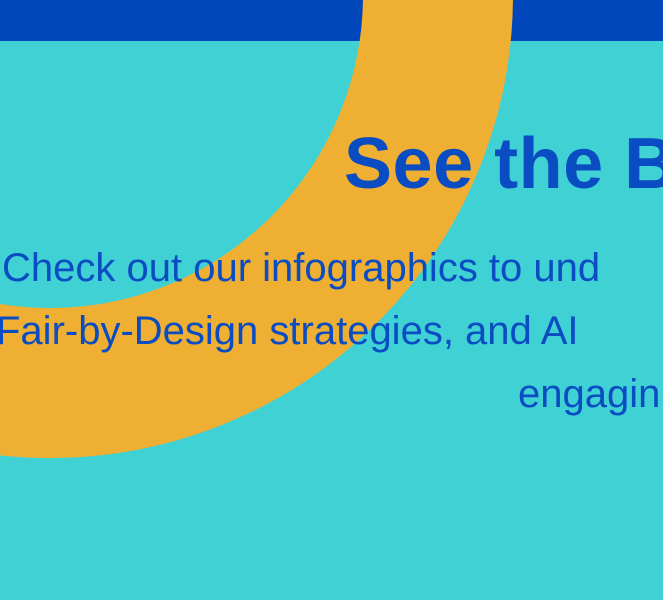 The width and height of the screenshot is (663, 600). Describe the element at coordinates (589, 394) in the screenshot. I see `intro-line-3: engagin` at that location.